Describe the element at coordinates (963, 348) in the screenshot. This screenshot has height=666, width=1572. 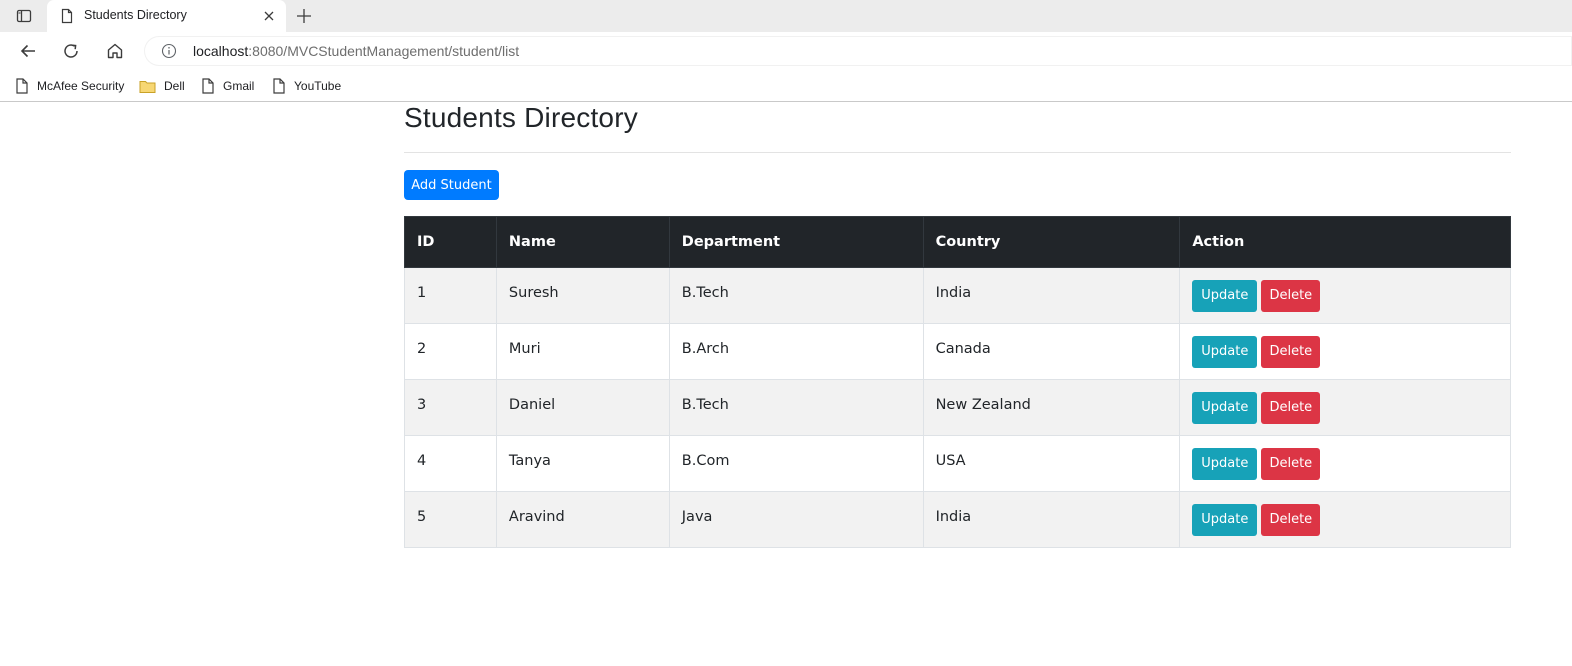
I see `cell-country-text: Canada` at that location.